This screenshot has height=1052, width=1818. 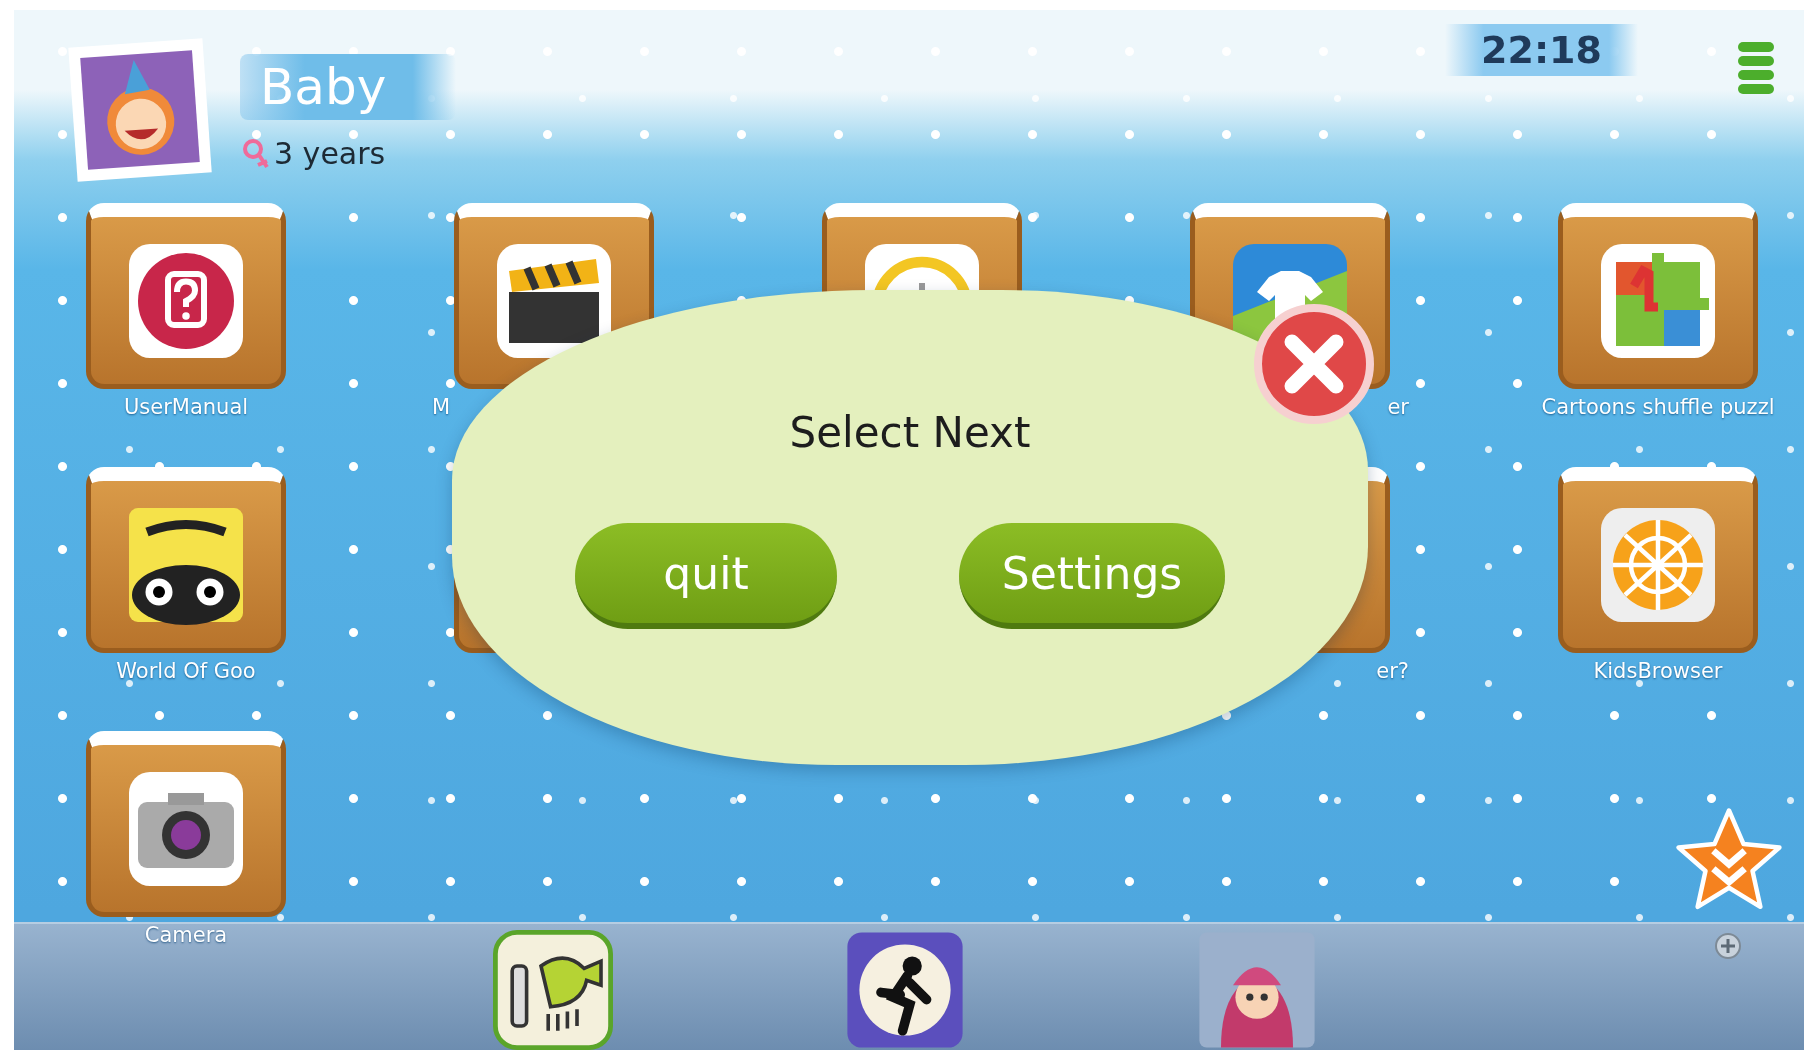 I want to click on dialog-title: Select Next, so click(x=910, y=432).